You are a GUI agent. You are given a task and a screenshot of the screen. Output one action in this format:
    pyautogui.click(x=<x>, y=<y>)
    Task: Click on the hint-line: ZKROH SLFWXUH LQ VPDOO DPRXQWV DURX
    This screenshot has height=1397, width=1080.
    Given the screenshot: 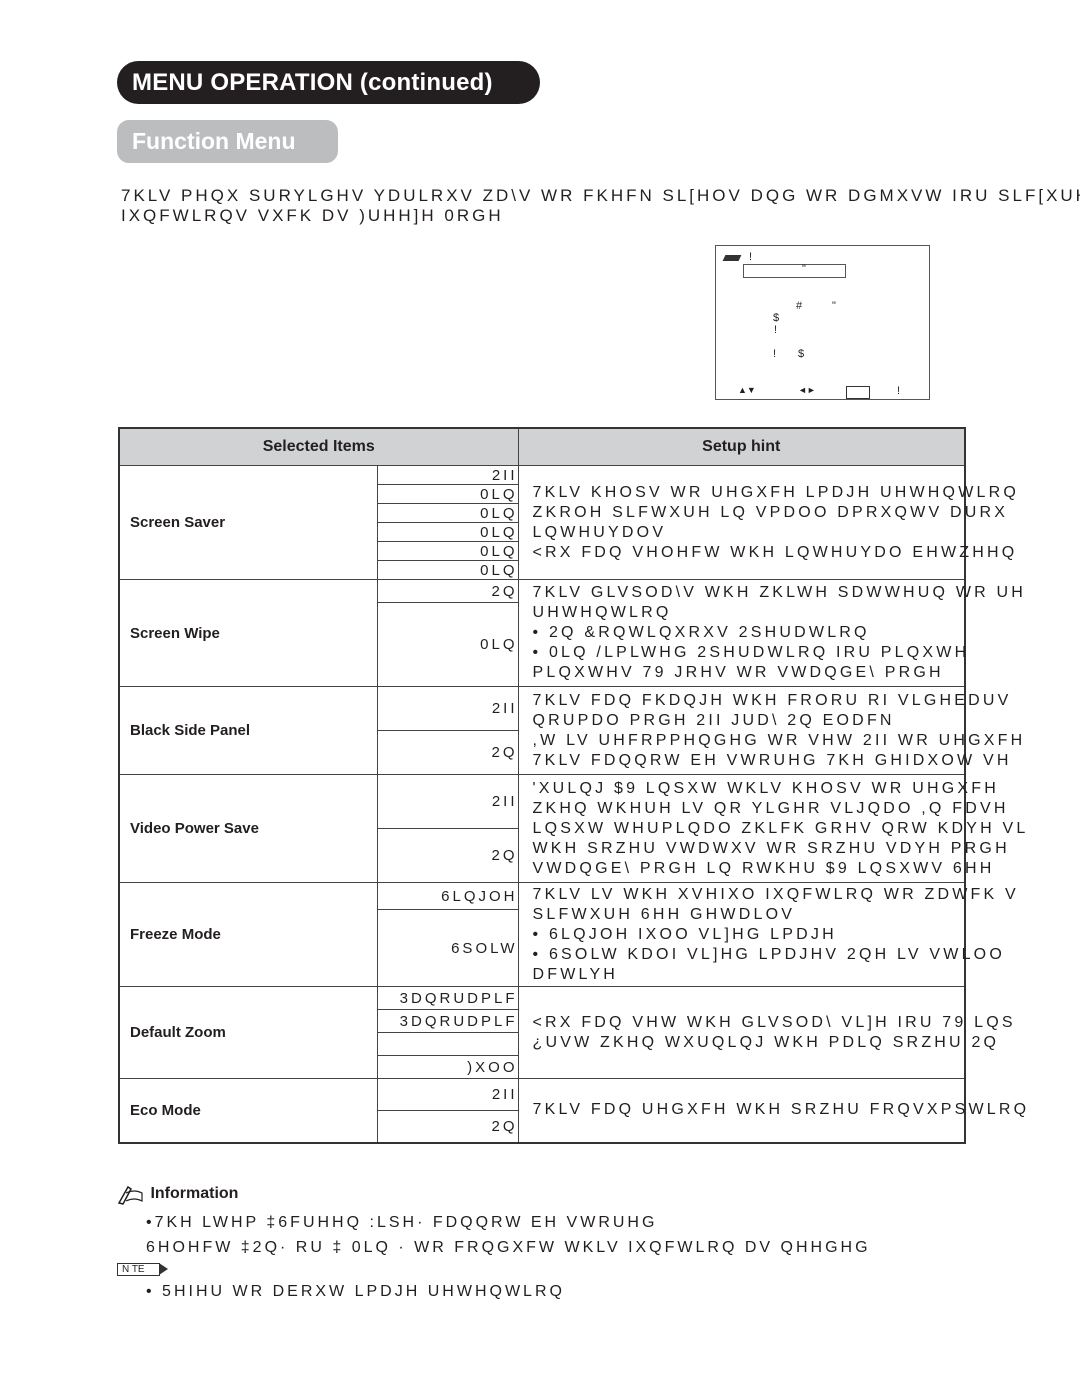 What is the action you would take?
    pyautogui.click(x=770, y=512)
    